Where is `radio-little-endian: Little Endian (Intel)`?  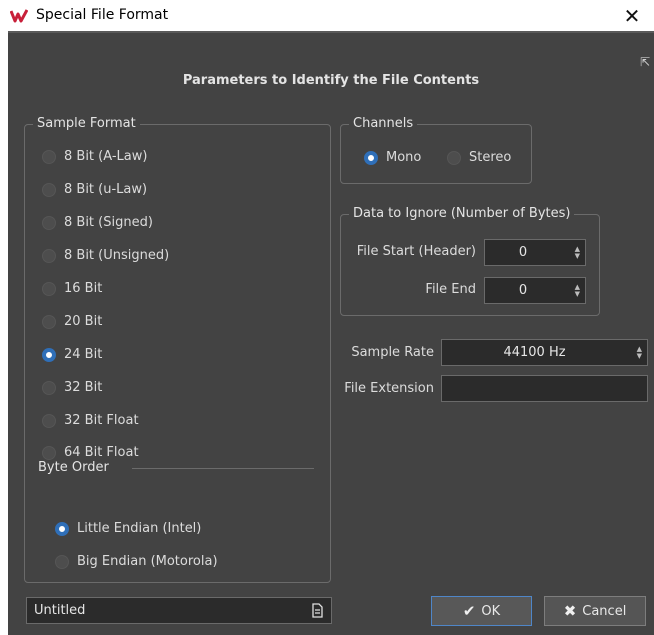
radio-little-endian: Little Endian (Intel) is located at coordinates (128, 528).